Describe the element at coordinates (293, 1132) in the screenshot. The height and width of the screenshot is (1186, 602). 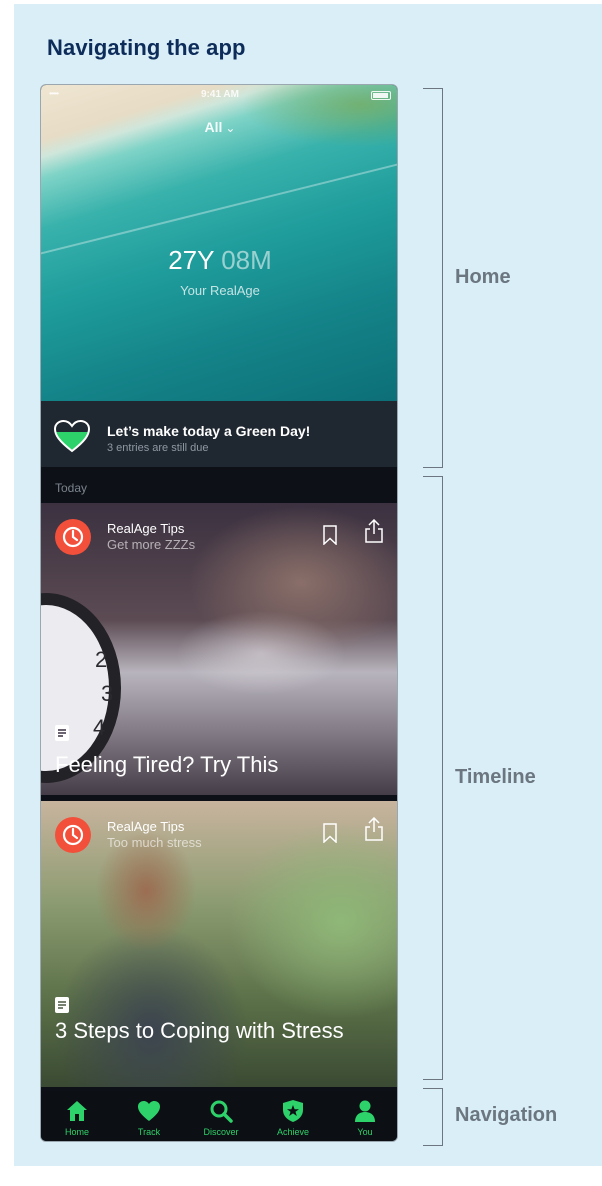
I see `tab-label: Achieve` at that location.